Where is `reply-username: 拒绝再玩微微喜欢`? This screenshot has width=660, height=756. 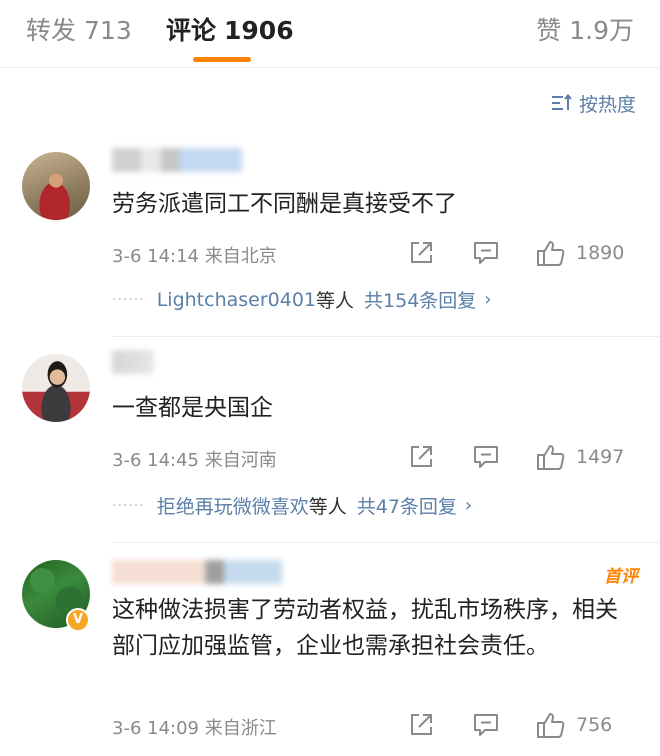 reply-username: 拒绝再玩微微喜欢 is located at coordinates (233, 505).